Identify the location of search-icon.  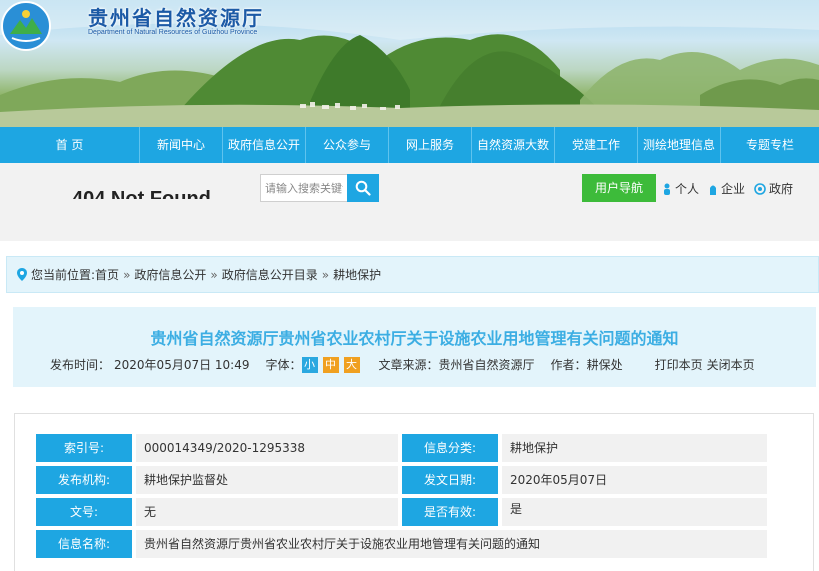
(363, 188).